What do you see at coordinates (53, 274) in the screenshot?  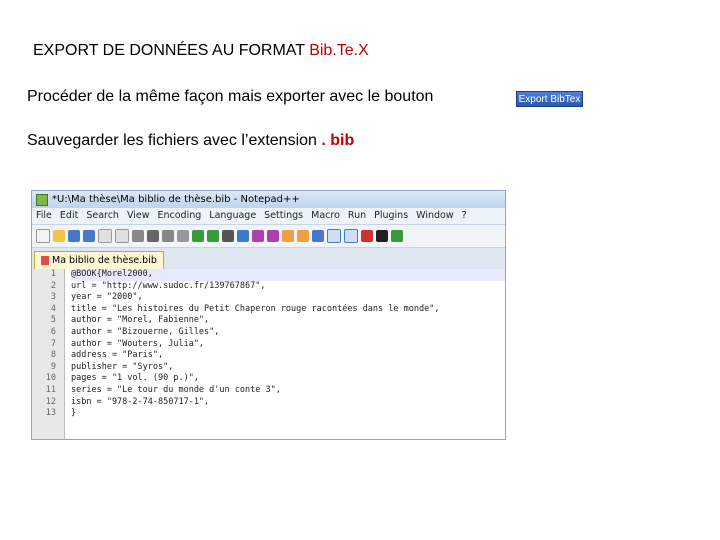 I see `line-number: 1` at bounding box center [53, 274].